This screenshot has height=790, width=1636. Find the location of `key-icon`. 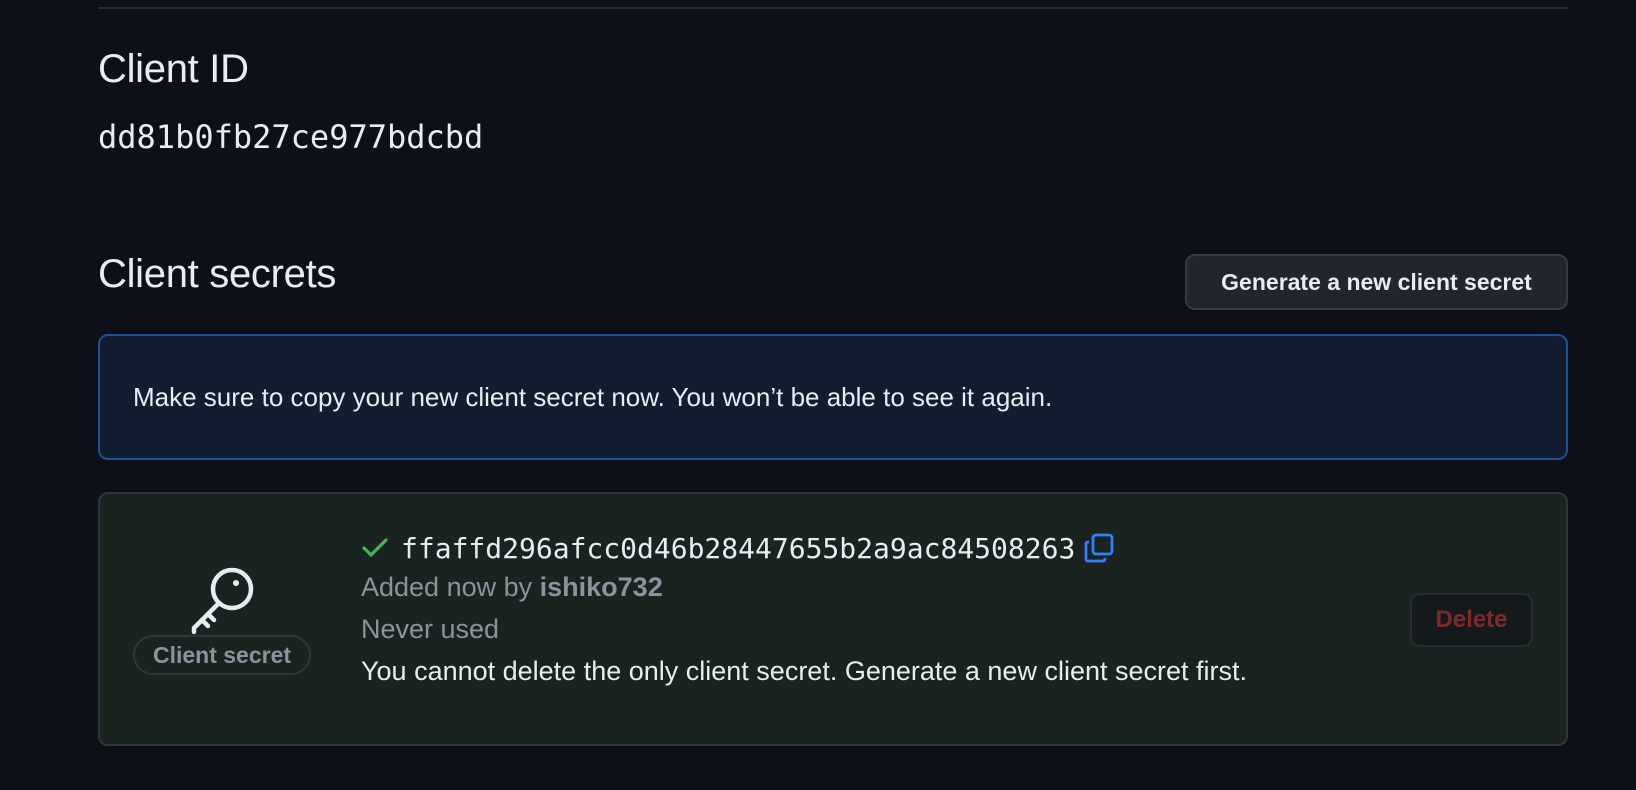

key-icon is located at coordinates (223, 599).